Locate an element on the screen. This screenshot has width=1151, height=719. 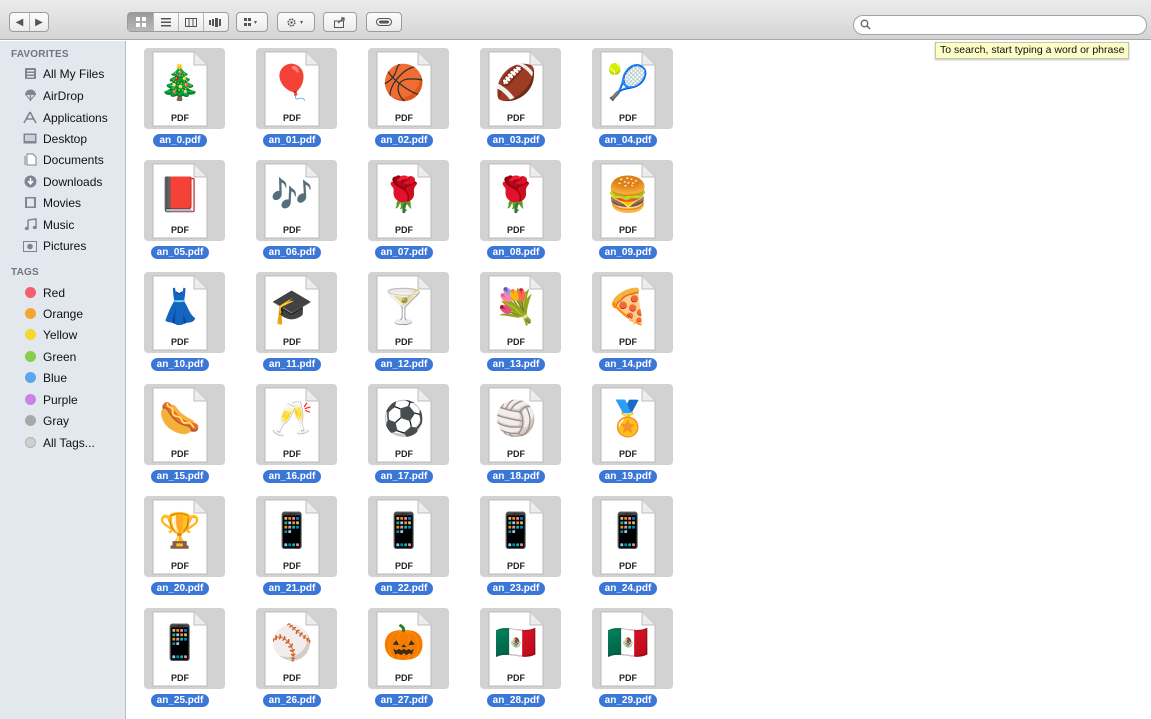
search-field is located at coordinates (1000, 25).